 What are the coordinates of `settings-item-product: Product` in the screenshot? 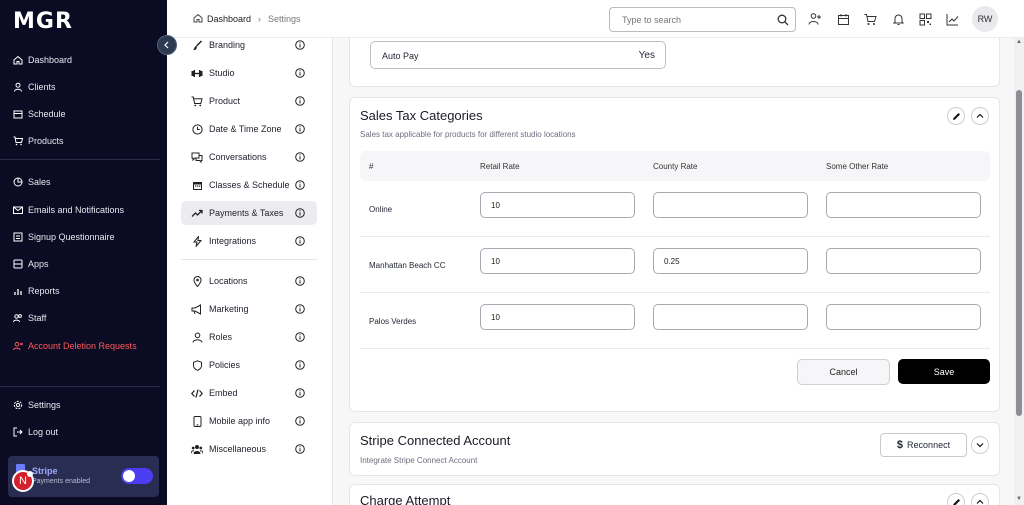 It's located at (249, 101).